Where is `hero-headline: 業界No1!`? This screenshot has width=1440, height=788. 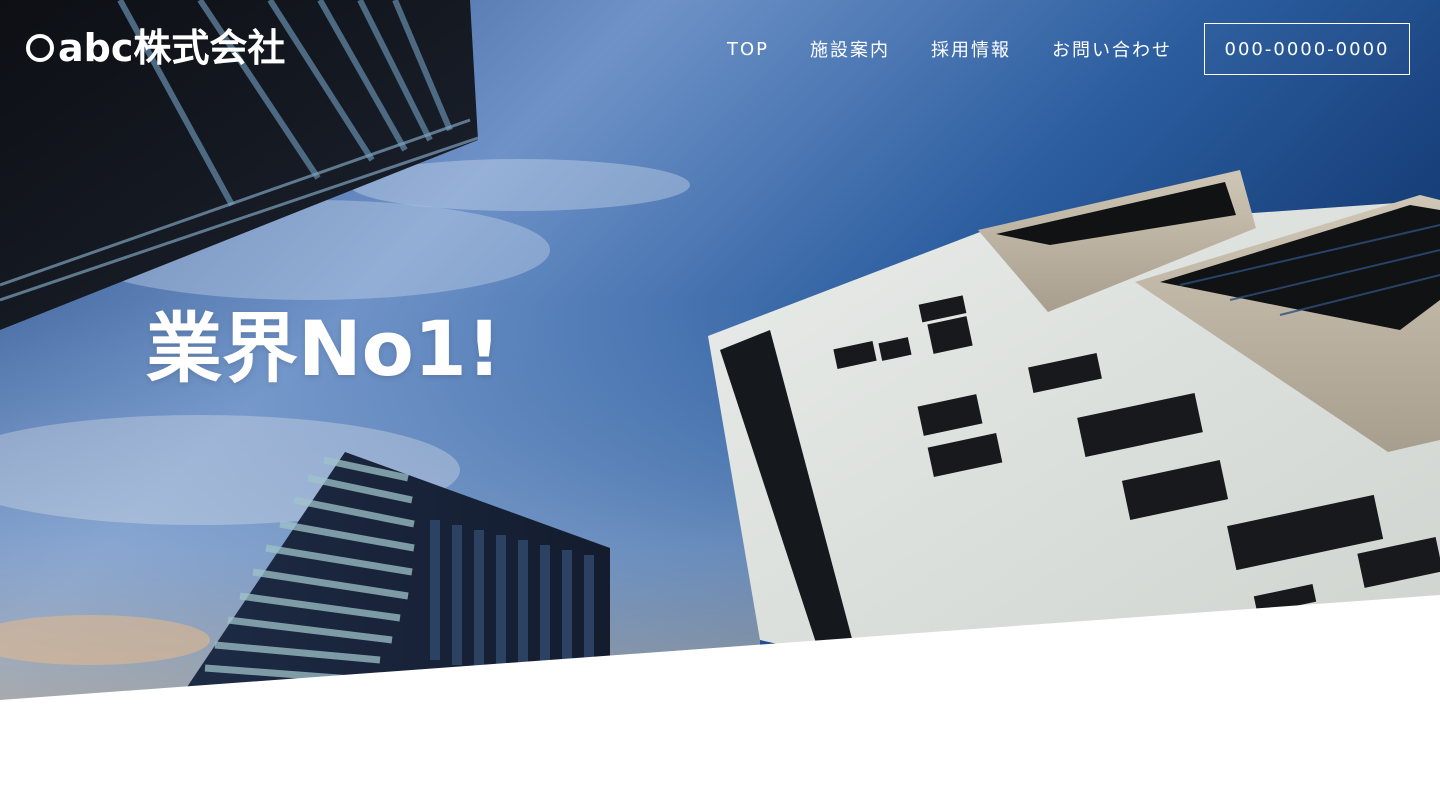
hero-headline: 業界No1! is located at coordinates (324, 348).